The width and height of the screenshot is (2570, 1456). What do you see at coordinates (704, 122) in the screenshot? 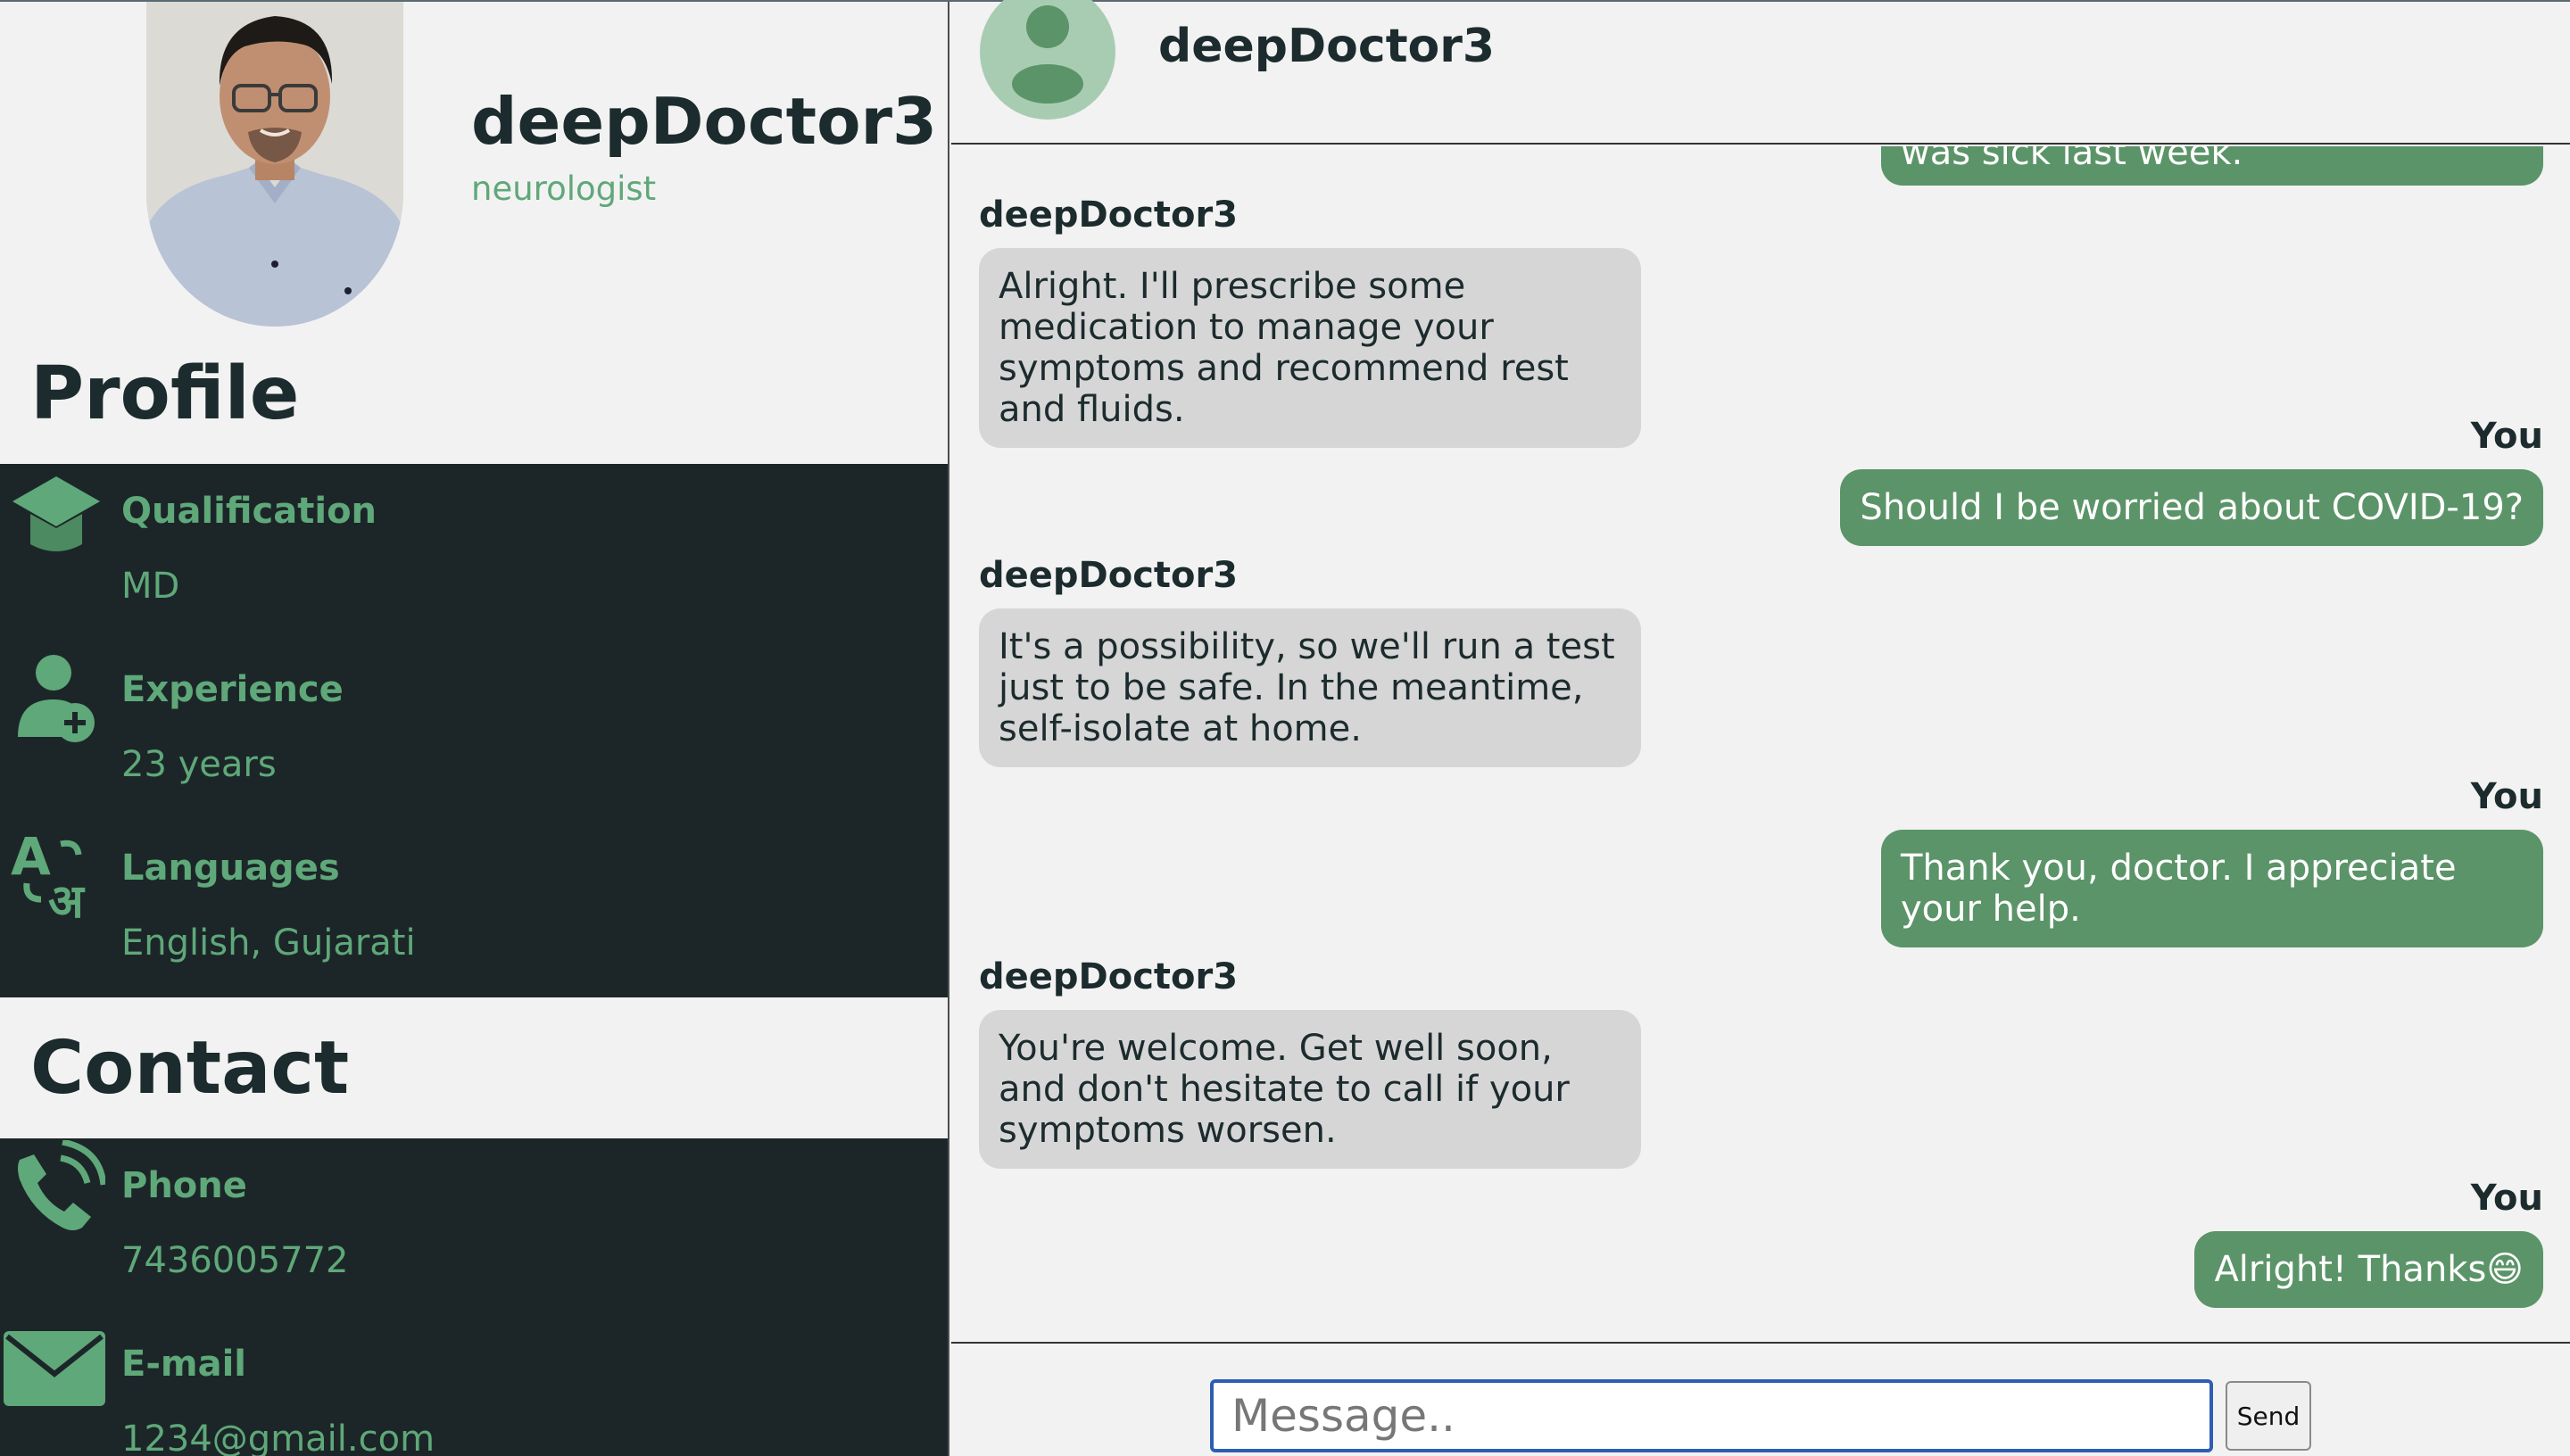
I see `doctor-name: deepDoctor3` at bounding box center [704, 122].